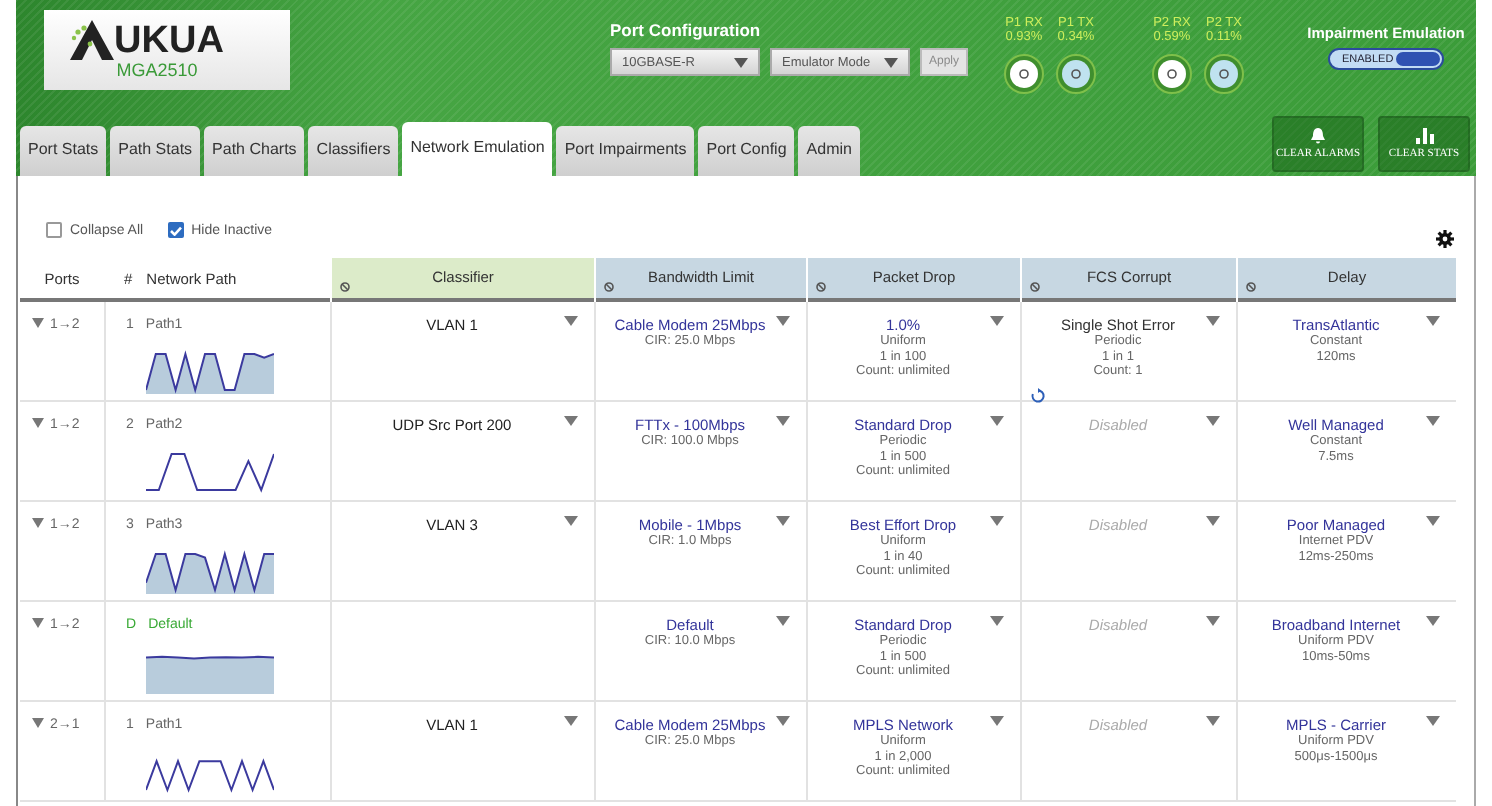 Image resolution: width=1492 pixels, height=806 pixels. I want to click on checkbox, so click(54, 230).